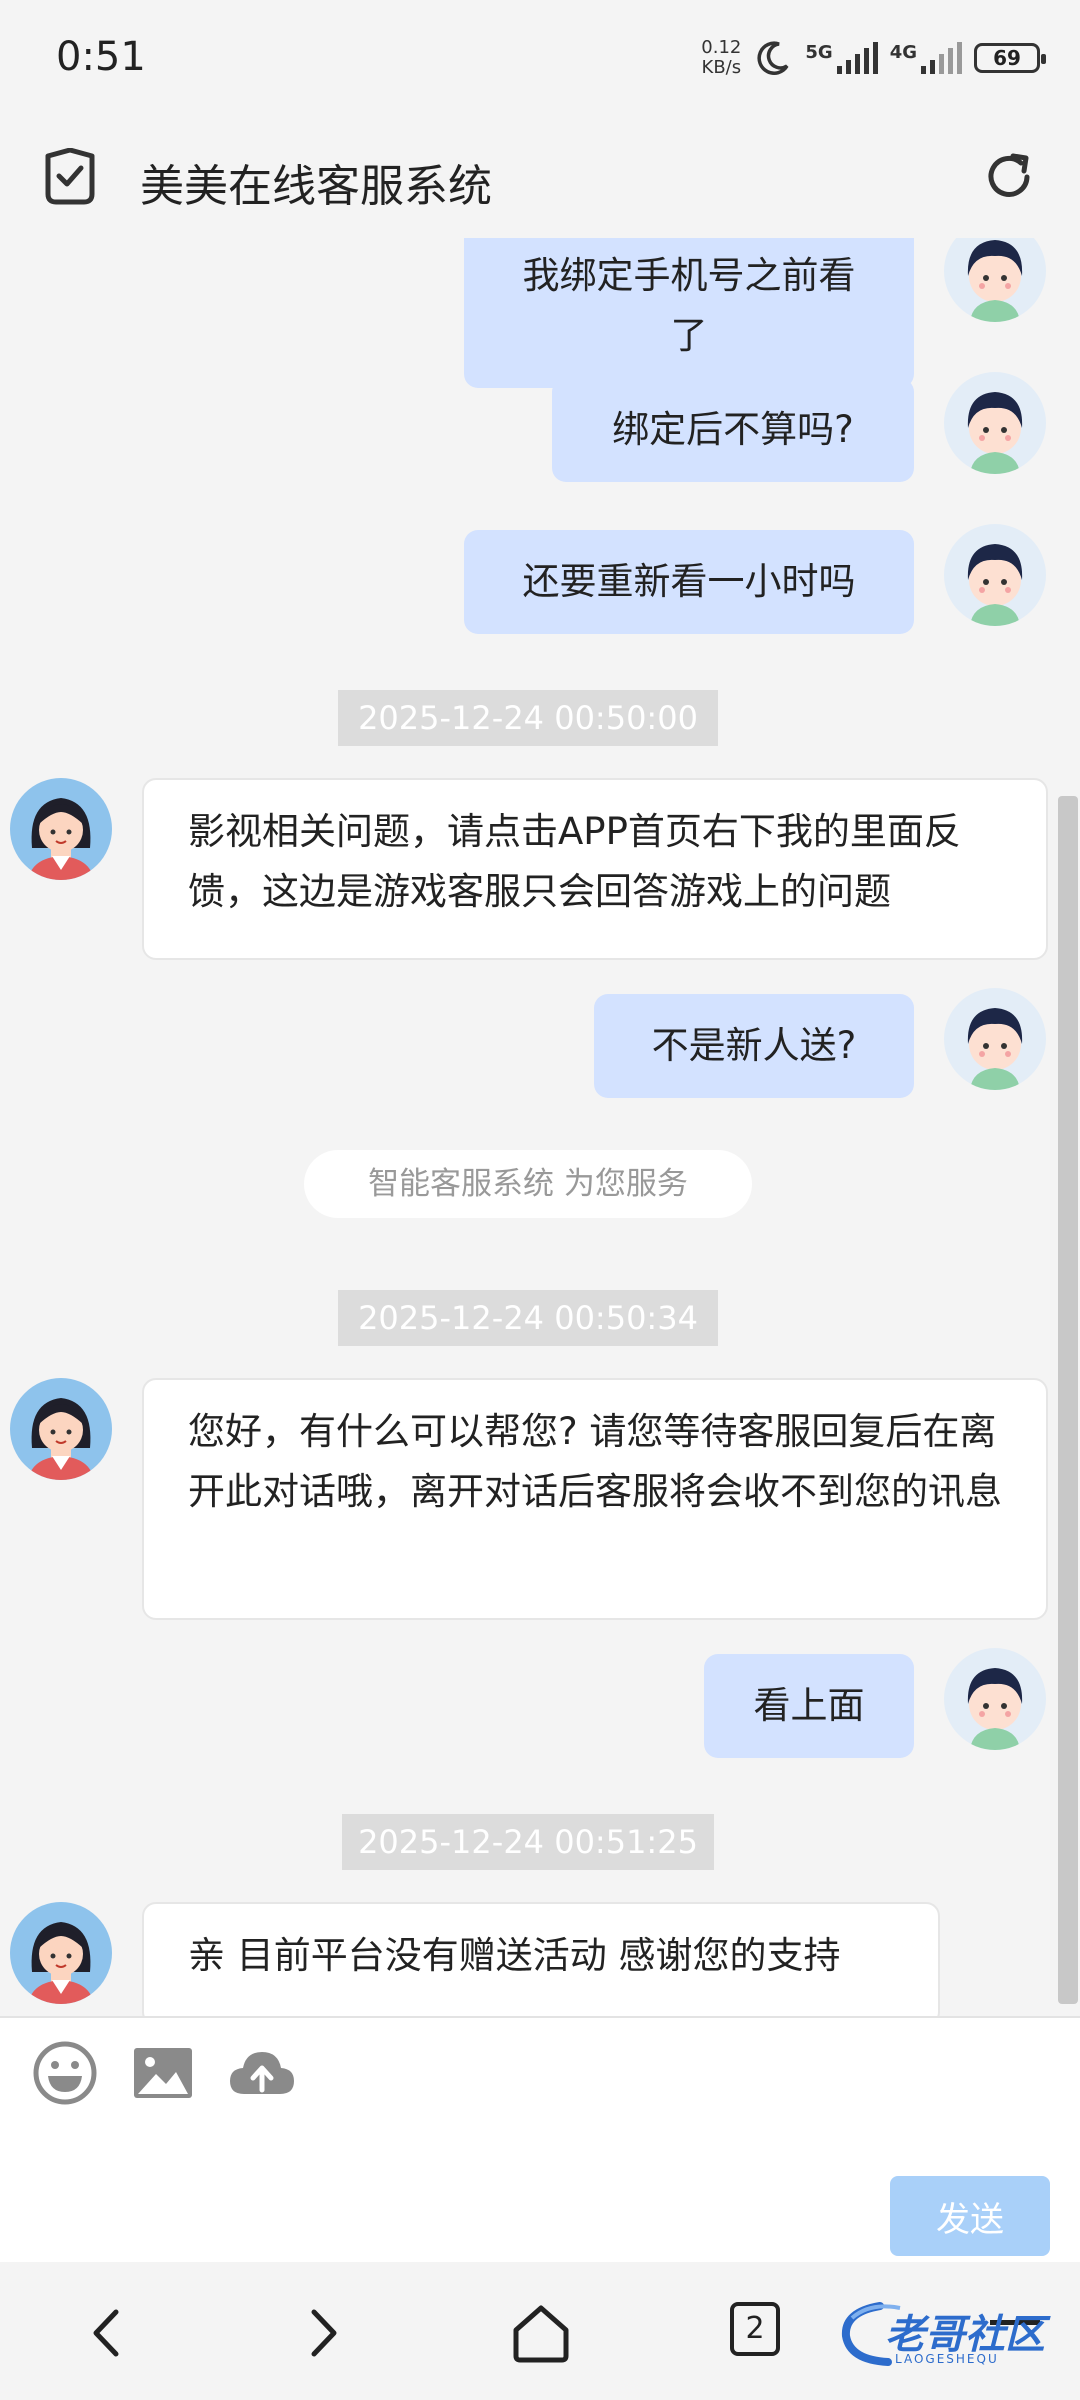  Describe the element at coordinates (540, 437) in the screenshot. I see `chat-message-user: 绑定后不算吗?` at that location.